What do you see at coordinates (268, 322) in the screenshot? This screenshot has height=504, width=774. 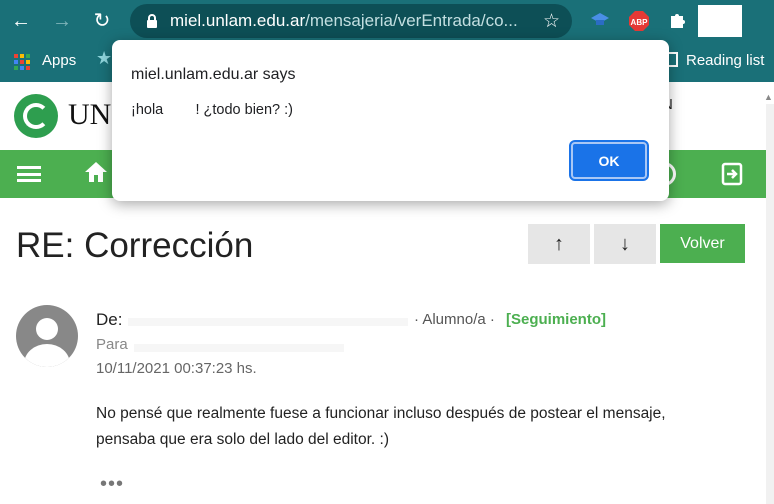 I see `redacted-sender` at bounding box center [268, 322].